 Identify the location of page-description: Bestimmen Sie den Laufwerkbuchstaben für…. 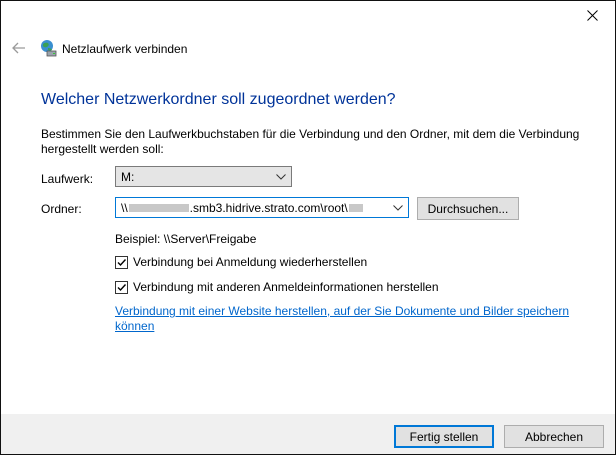
(310, 141).